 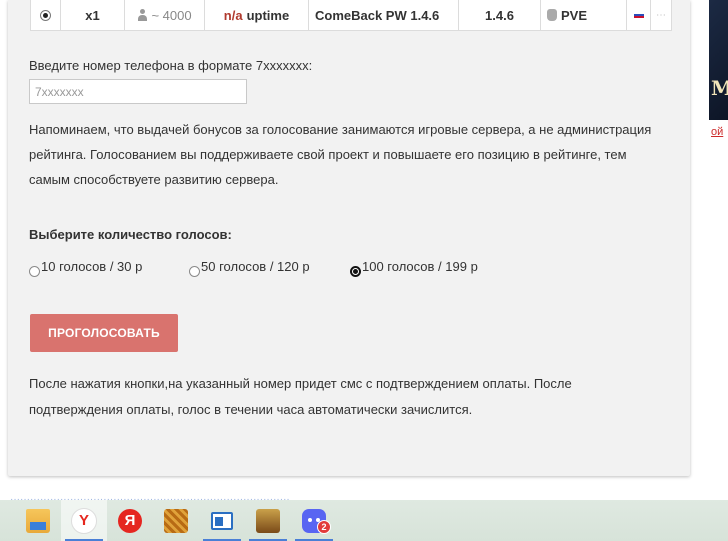 What do you see at coordinates (130, 234) in the screenshot?
I see `votes-title: Выберите количество голосов:` at bounding box center [130, 234].